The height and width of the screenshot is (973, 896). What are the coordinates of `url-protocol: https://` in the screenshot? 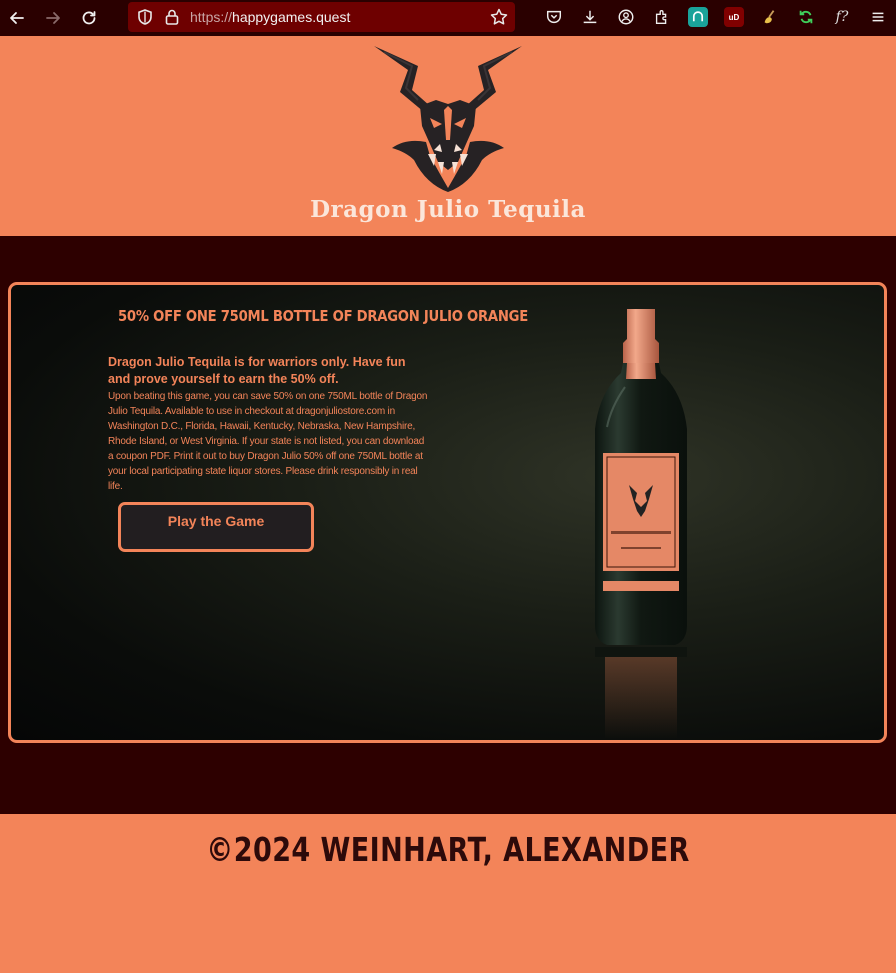 It's located at (211, 17).